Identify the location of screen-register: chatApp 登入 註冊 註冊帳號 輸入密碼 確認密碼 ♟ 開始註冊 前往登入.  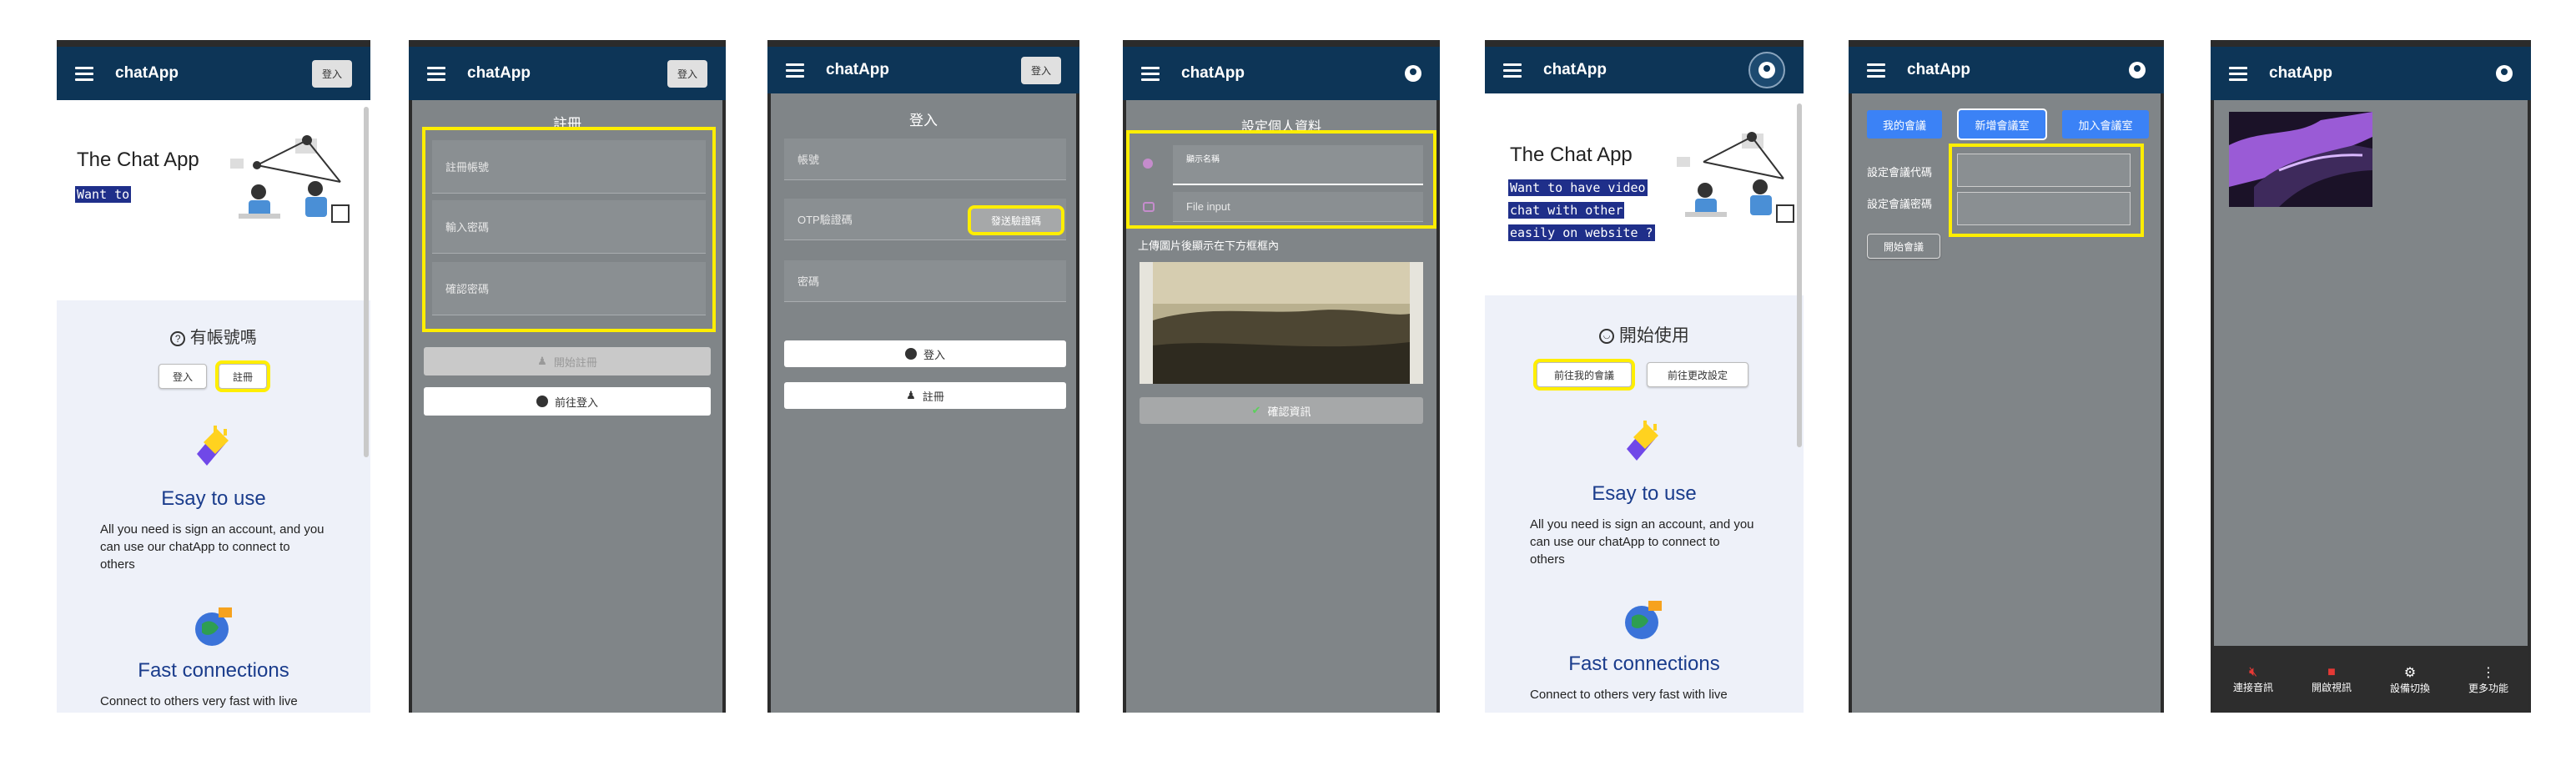
(567, 376).